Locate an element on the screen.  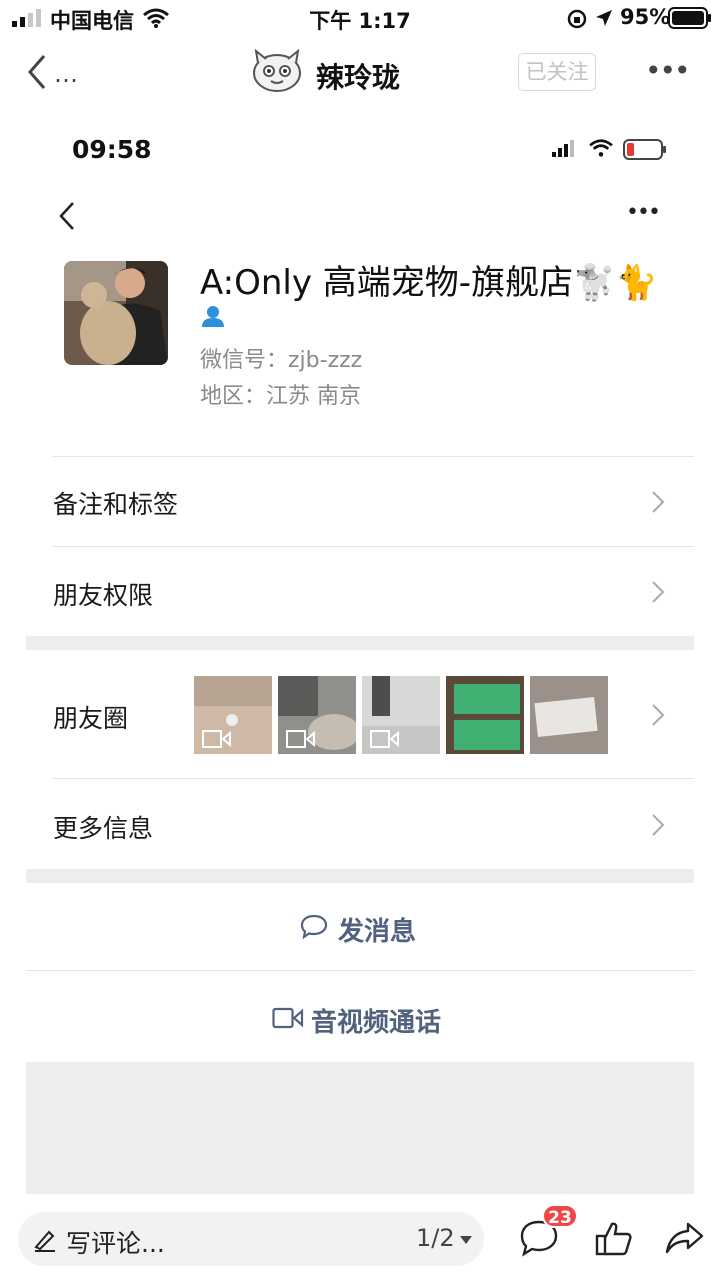
wechat-id: 微信号：zjb-zzz is located at coordinates (281, 360).